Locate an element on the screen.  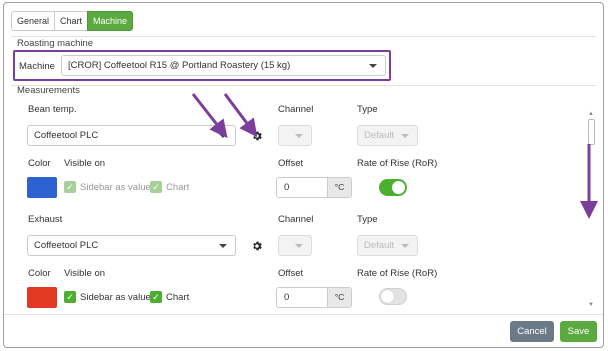
exhaust-color-label: Color is located at coordinates (39, 273).